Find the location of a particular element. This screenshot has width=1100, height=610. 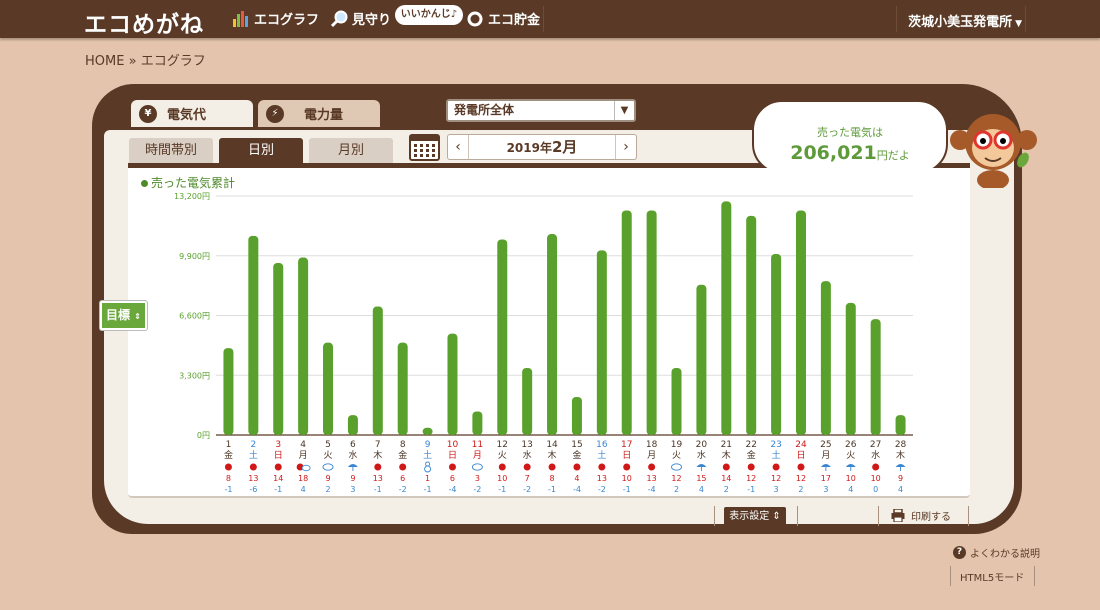

app-logo: エコめがね is located at coordinates (144, 22).